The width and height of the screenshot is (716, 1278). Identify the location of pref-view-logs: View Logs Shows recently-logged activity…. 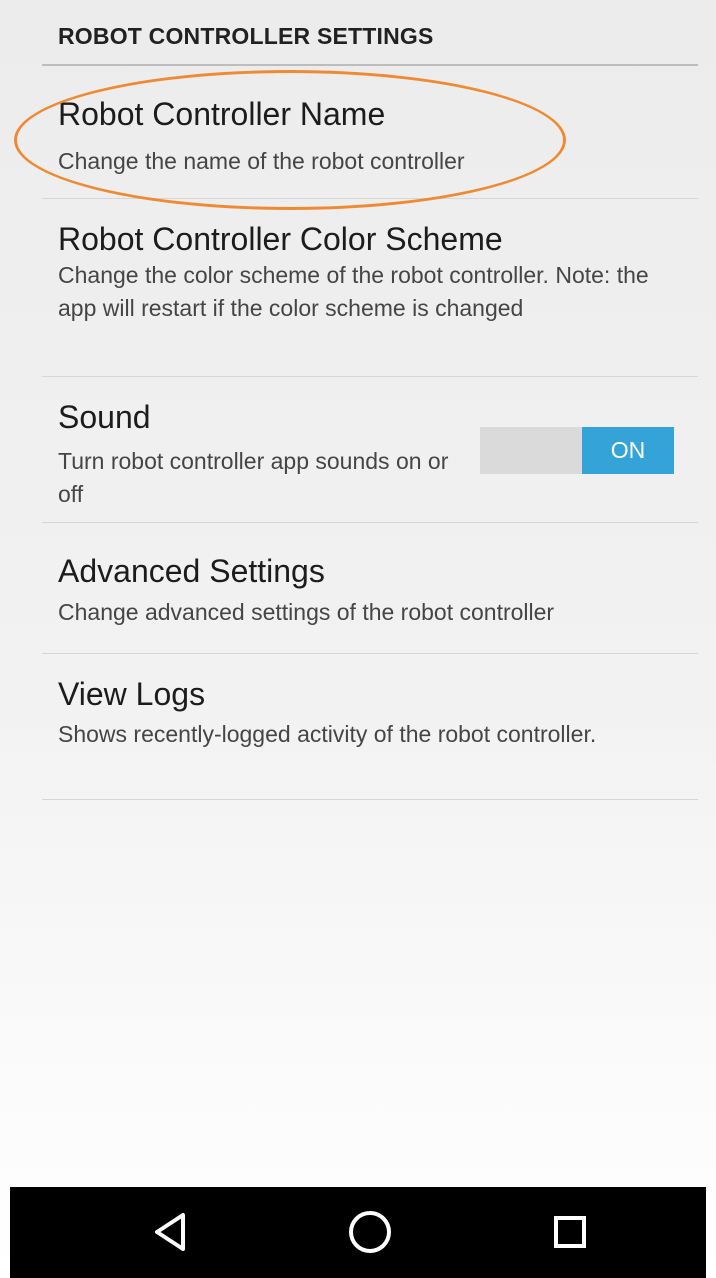
(370, 727).